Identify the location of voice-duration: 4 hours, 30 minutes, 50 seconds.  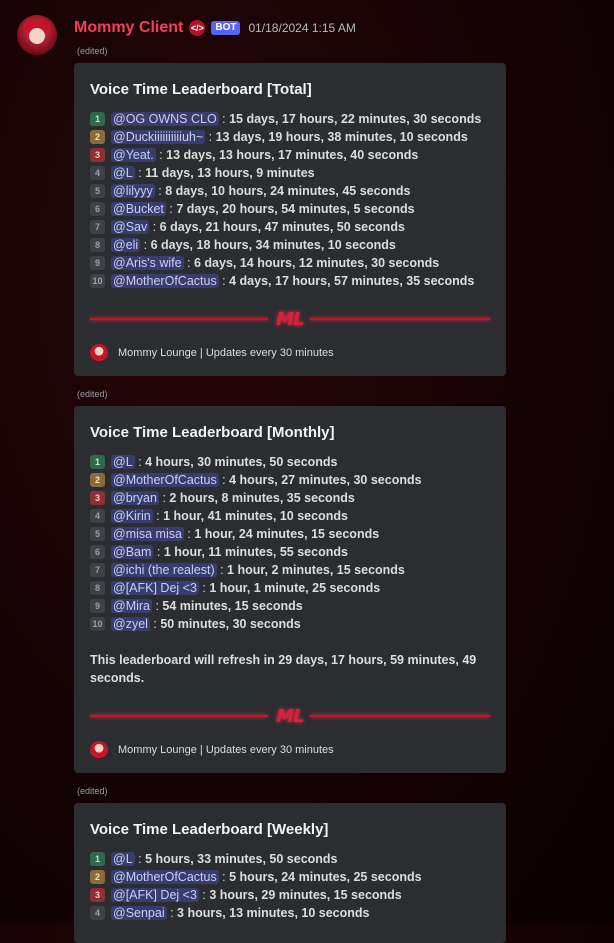
(241, 462).